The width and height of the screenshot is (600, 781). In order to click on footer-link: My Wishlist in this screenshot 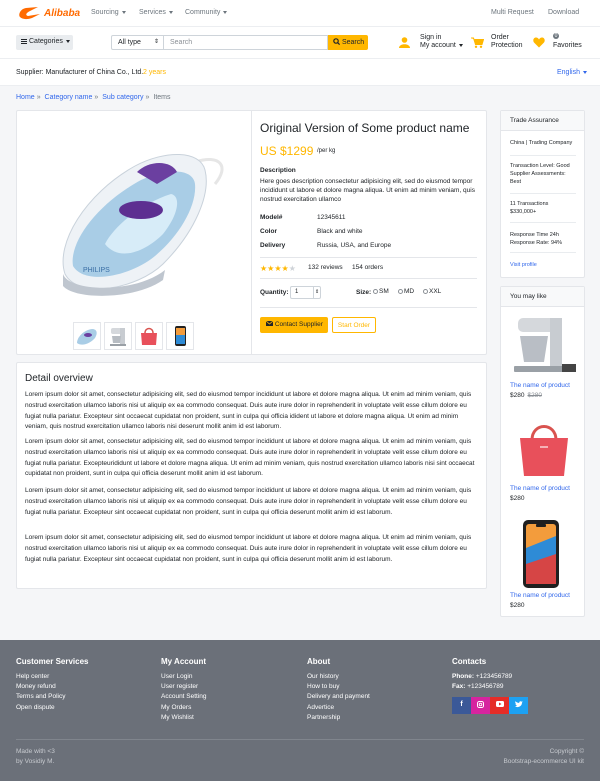, I will do `click(184, 718)`.